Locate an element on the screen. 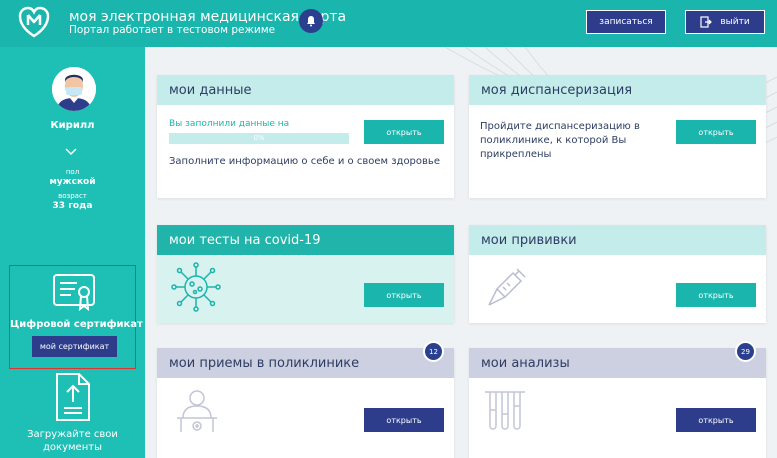  progress-value: 0% is located at coordinates (259, 138).